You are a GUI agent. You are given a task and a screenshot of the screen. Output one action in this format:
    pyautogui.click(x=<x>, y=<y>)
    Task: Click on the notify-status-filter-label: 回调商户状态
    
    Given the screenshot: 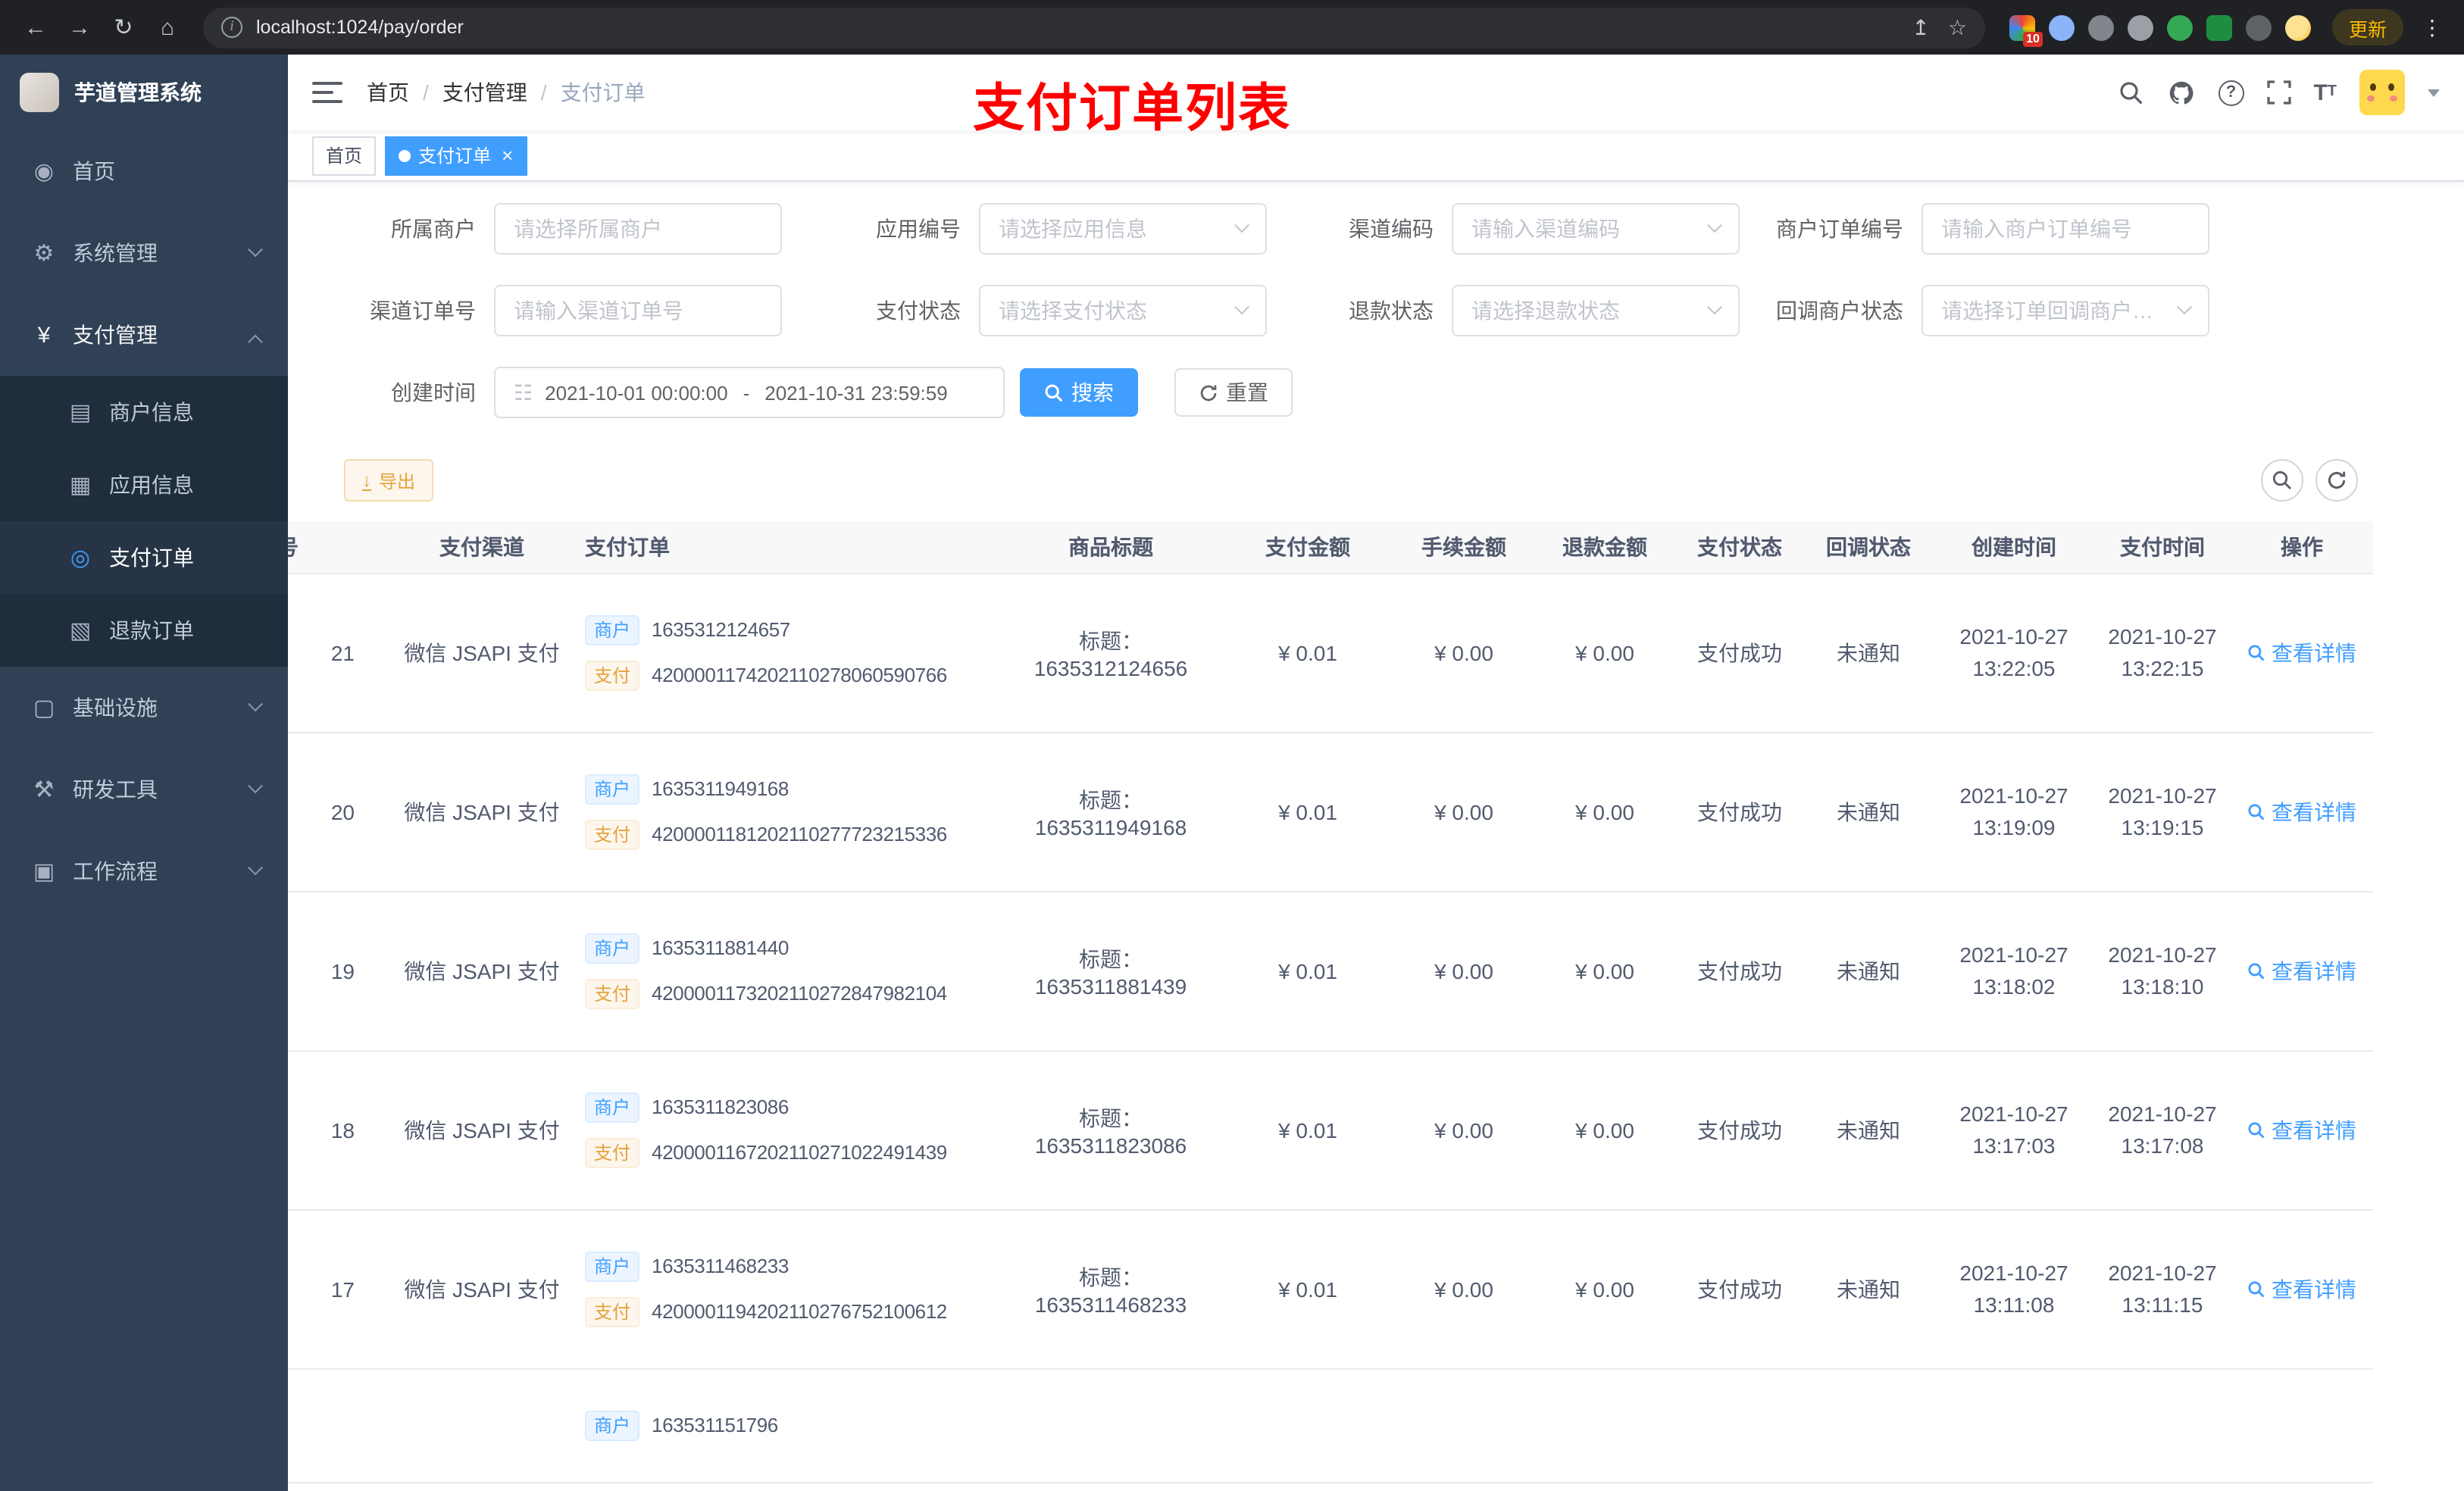 What is the action you would take?
    pyautogui.click(x=1839, y=311)
    